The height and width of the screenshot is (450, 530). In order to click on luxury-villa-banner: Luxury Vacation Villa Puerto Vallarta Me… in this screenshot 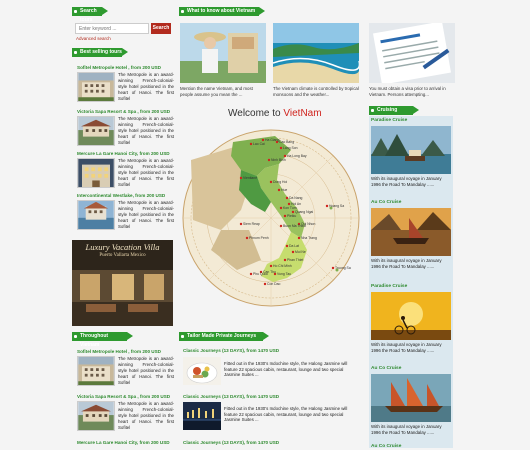, I will do `click(122, 283)`.